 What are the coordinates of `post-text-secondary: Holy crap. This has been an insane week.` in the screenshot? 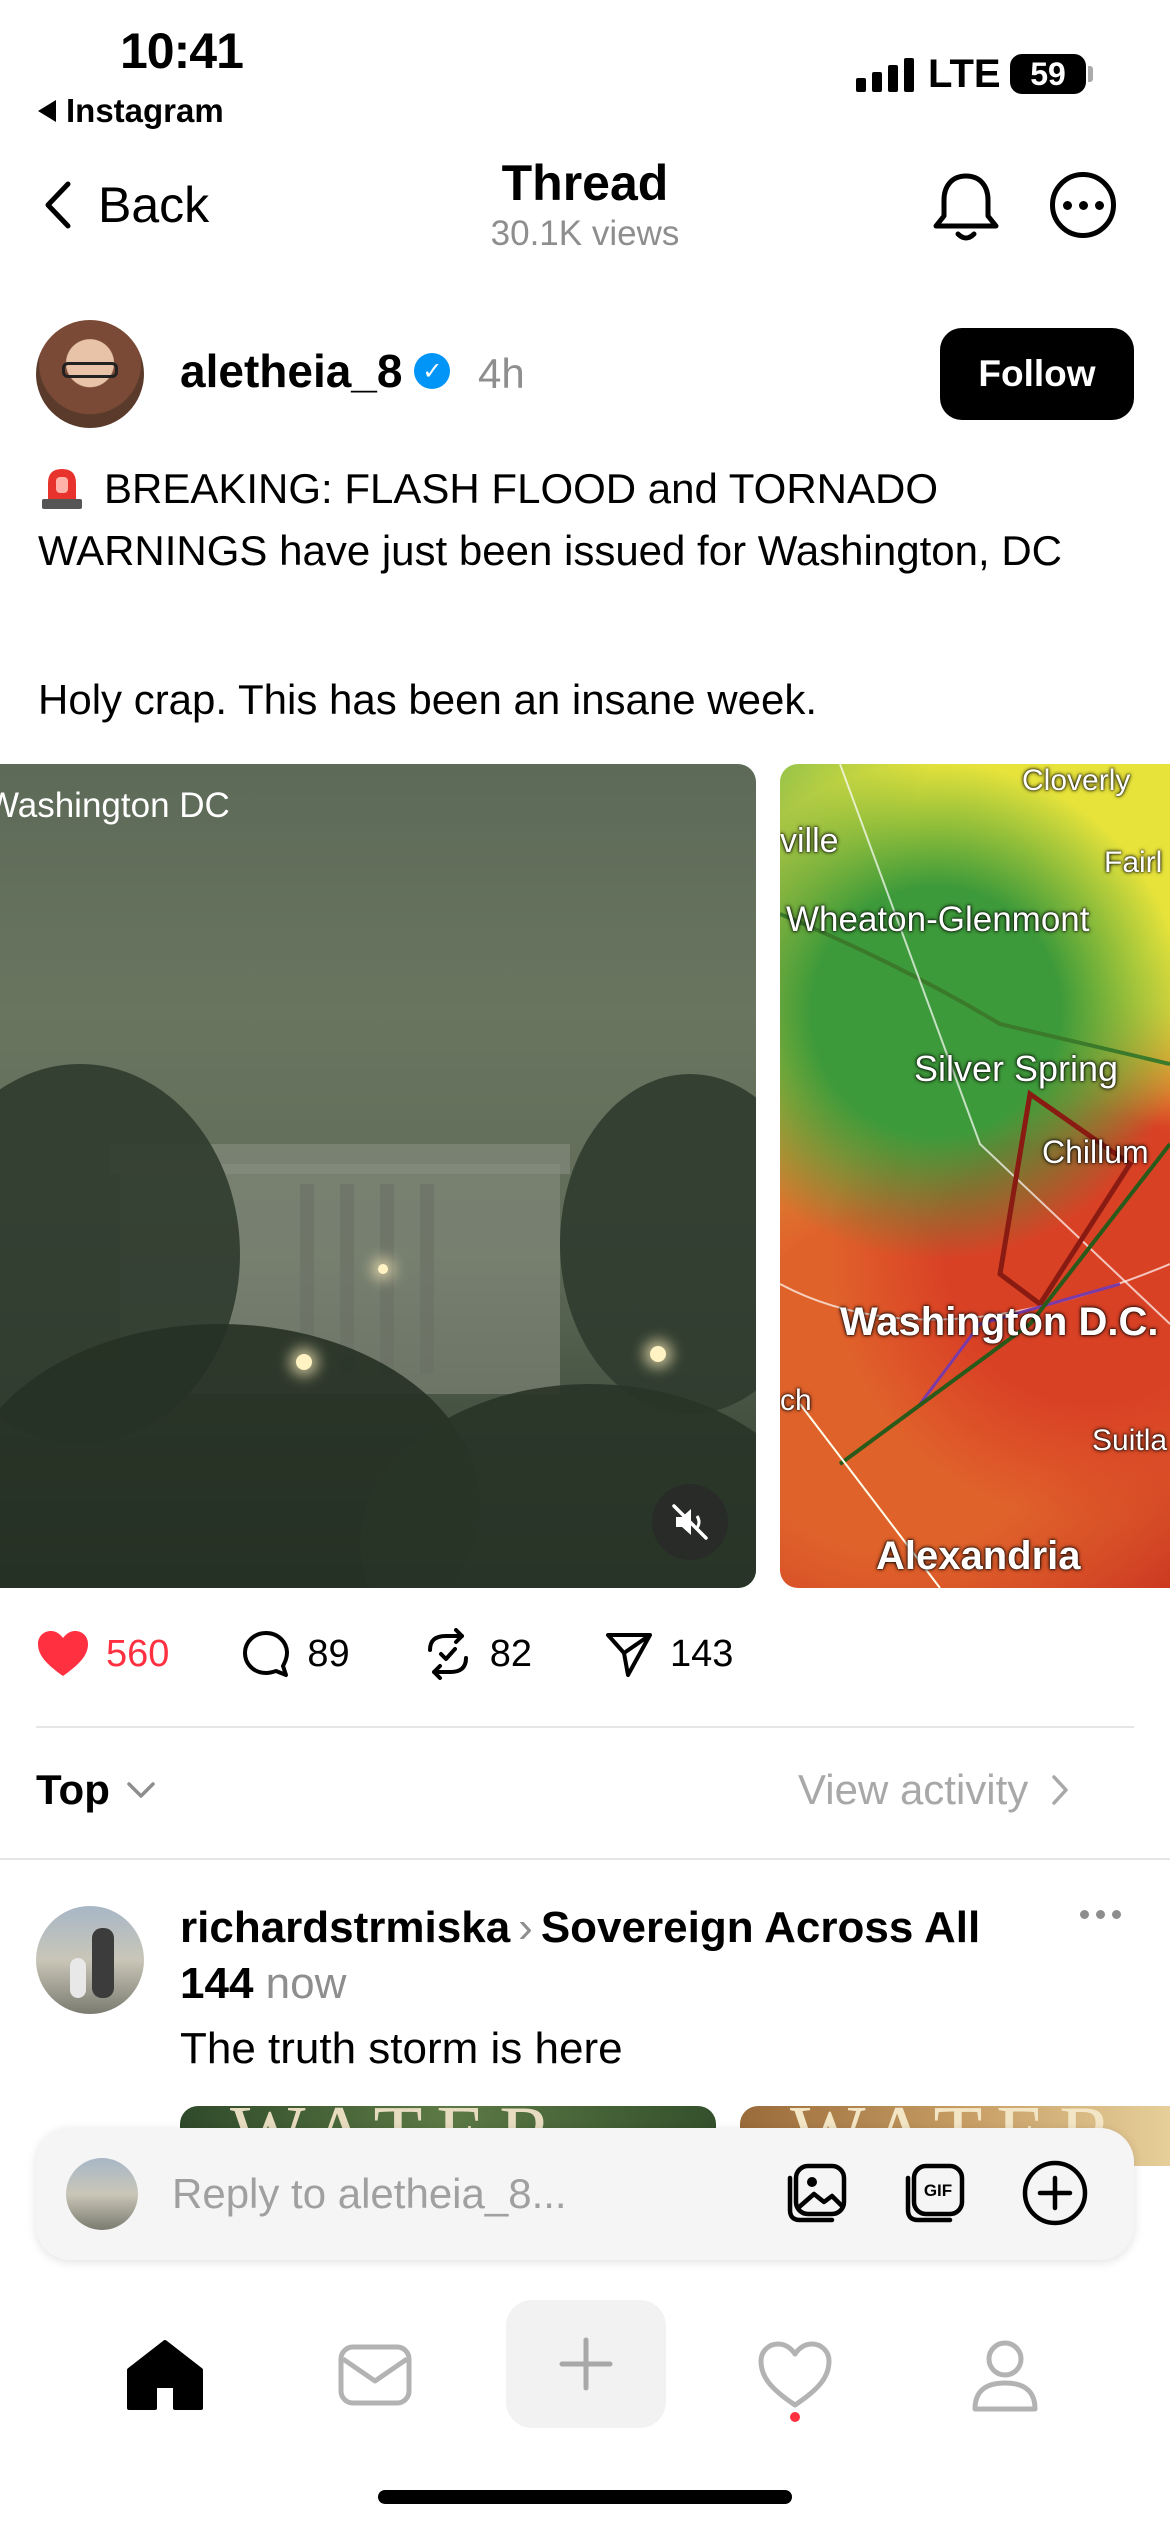 It's located at (428, 699).